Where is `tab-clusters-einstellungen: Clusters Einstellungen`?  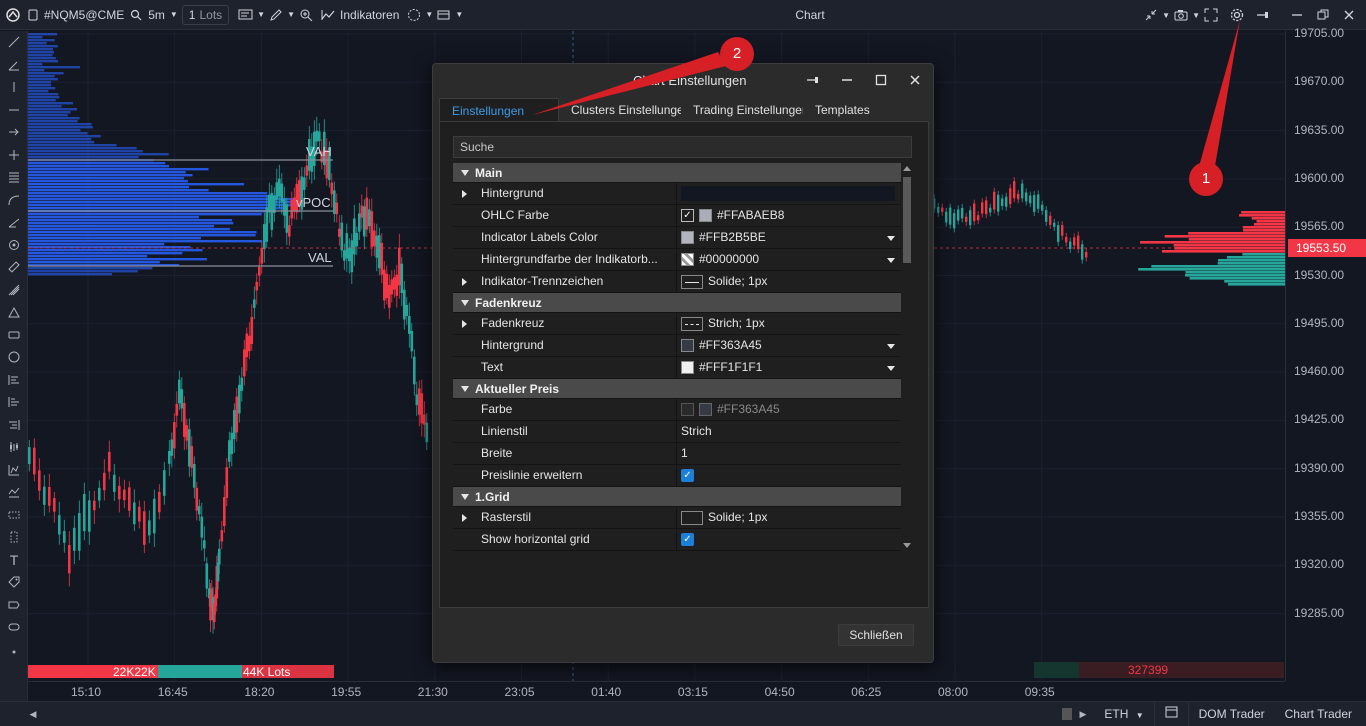 tab-clusters-einstellungen: Clusters Einstellungen is located at coordinates (620, 110).